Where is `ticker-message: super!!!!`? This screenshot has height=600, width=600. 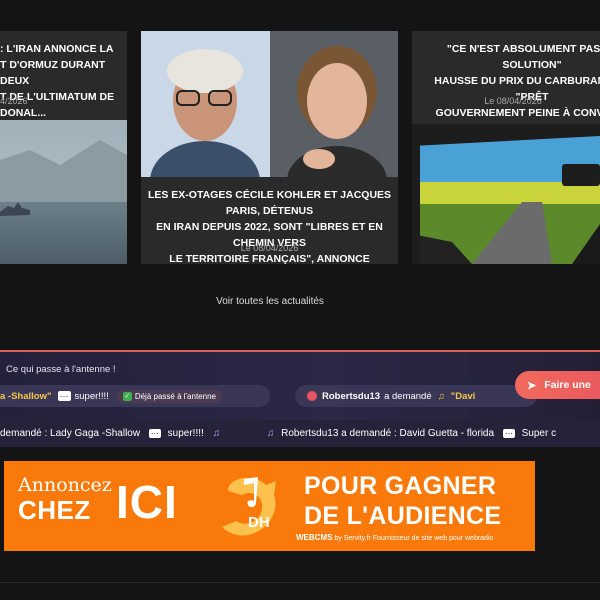 ticker-message: super!!!! is located at coordinates (185, 433).